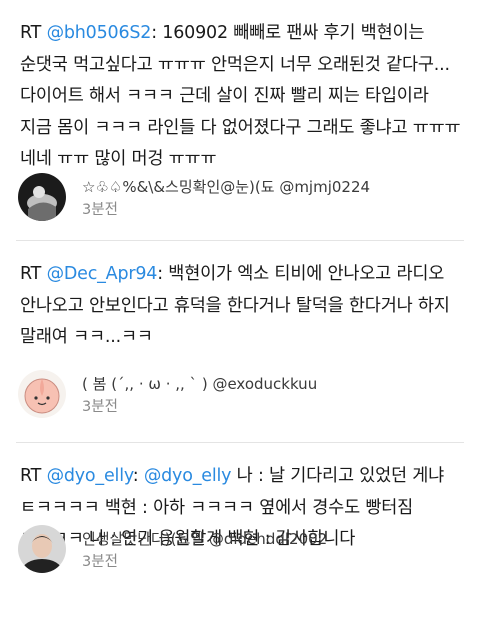  What do you see at coordinates (226, 187) in the screenshot?
I see `author-name: ☆♧♤%&\&스밍확인@눈)(됴 @mjmj0224` at bounding box center [226, 187].